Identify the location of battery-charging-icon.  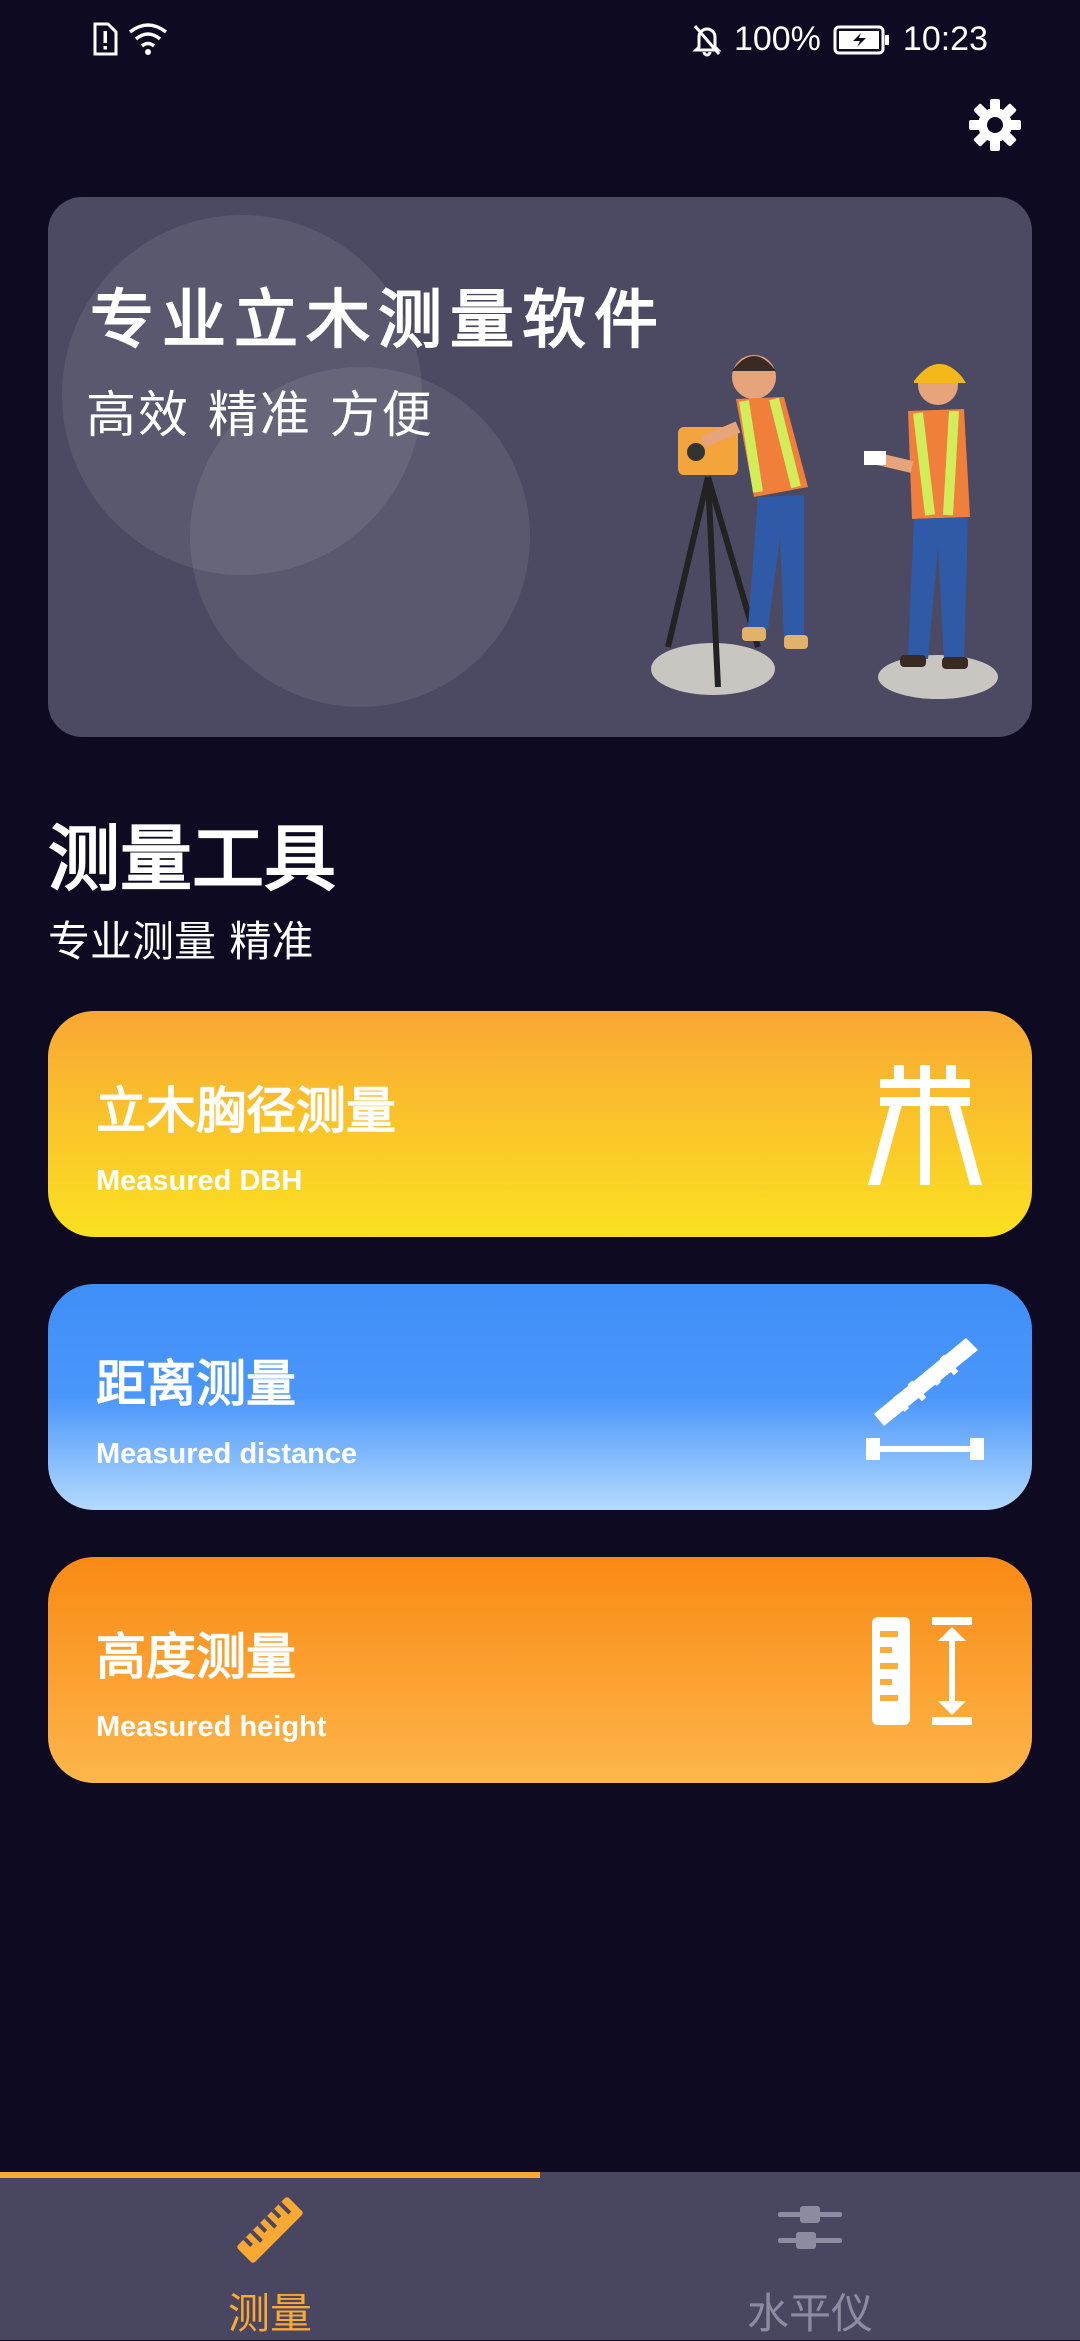
(861, 39).